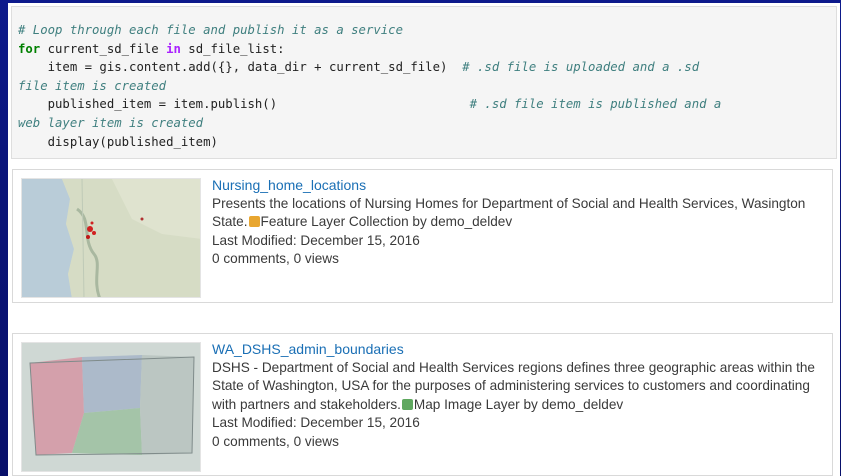 The image size is (841, 476). I want to click on code-text: sd_file_list:, so click(232, 48).